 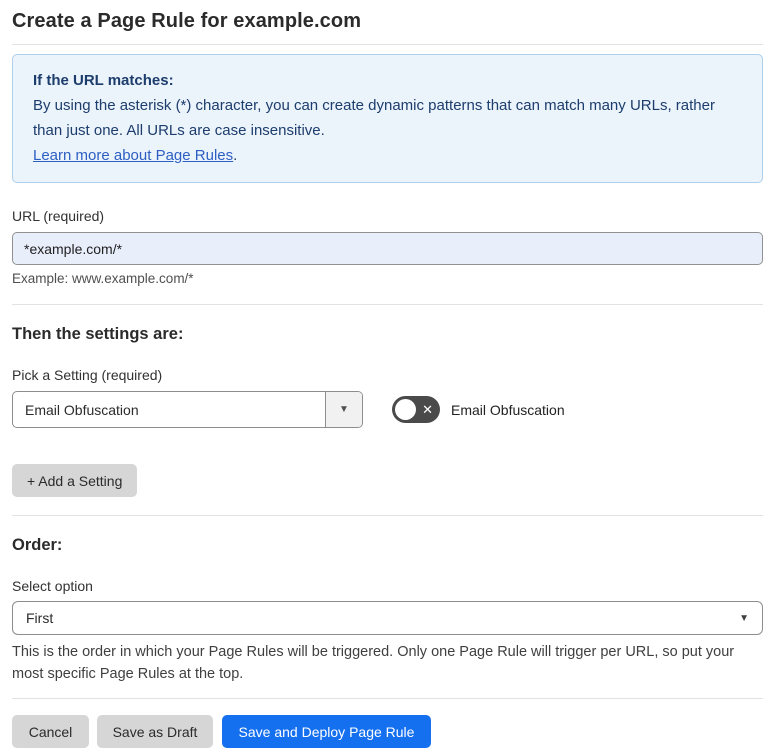 What do you see at coordinates (103, 278) in the screenshot?
I see `url-example-text: Example: www.example.com/*` at bounding box center [103, 278].